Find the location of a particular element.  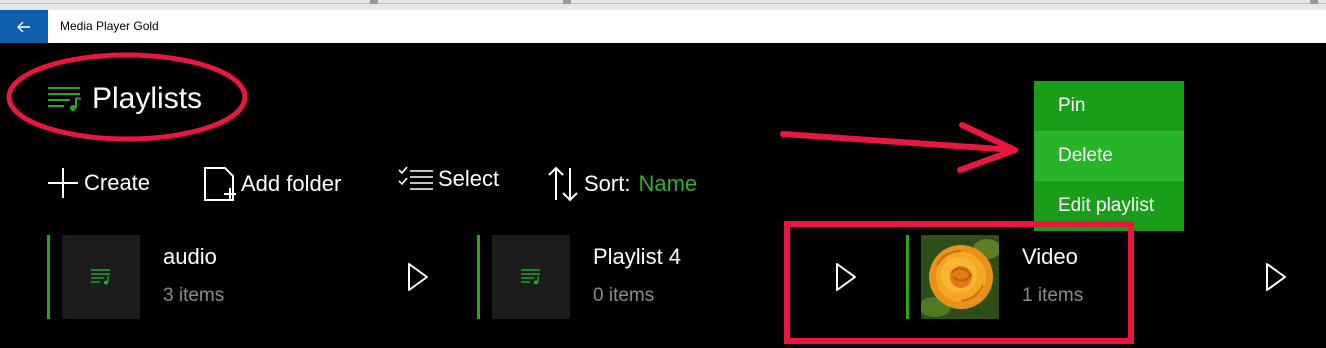

playlist-tile: Playlist 4 0 items is located at coordinates (627, 277).